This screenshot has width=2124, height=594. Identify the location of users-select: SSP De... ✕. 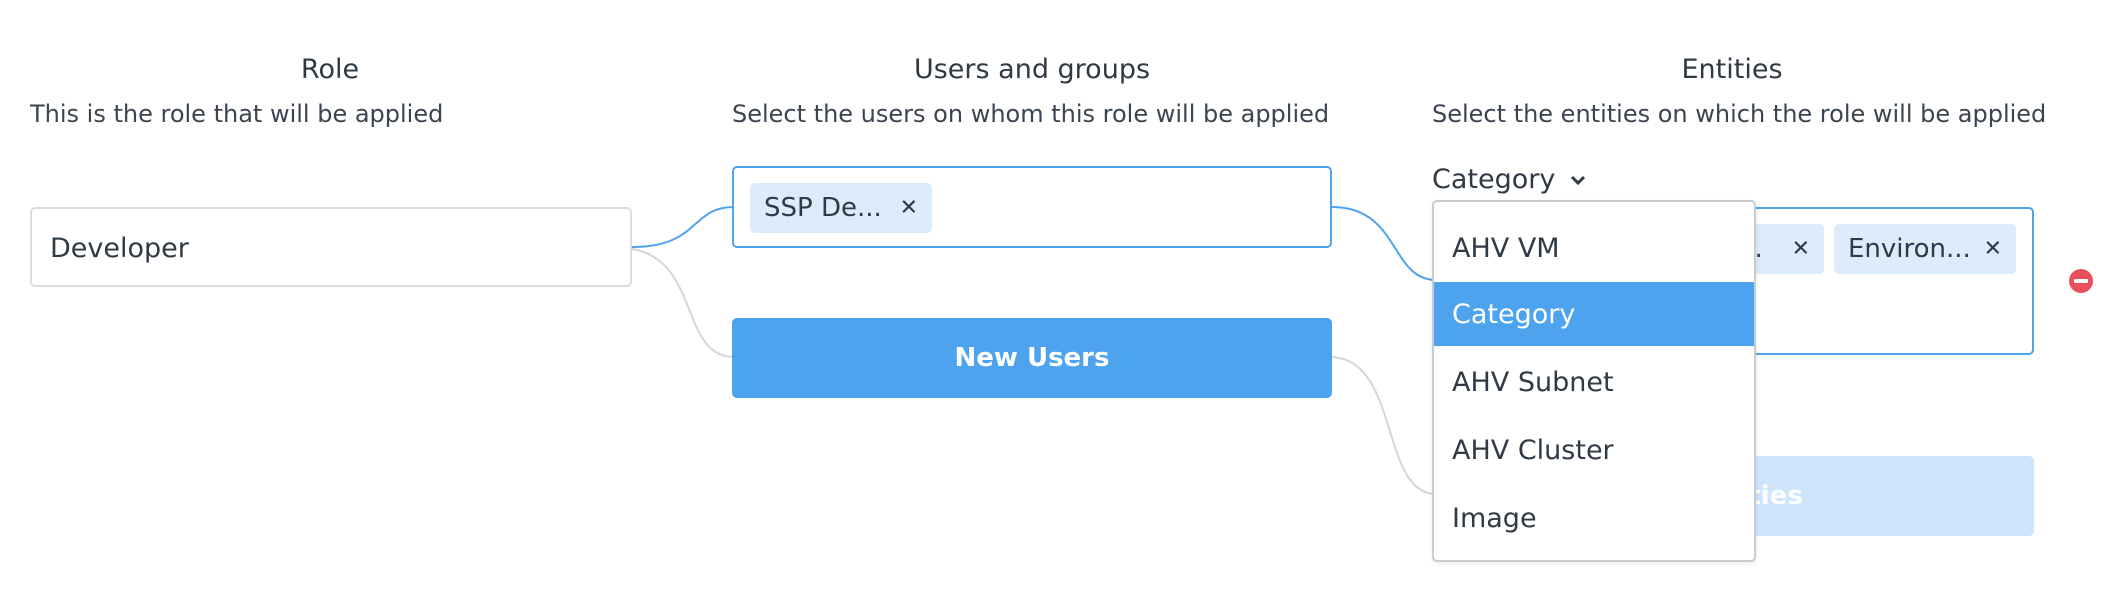
(1032, 207).